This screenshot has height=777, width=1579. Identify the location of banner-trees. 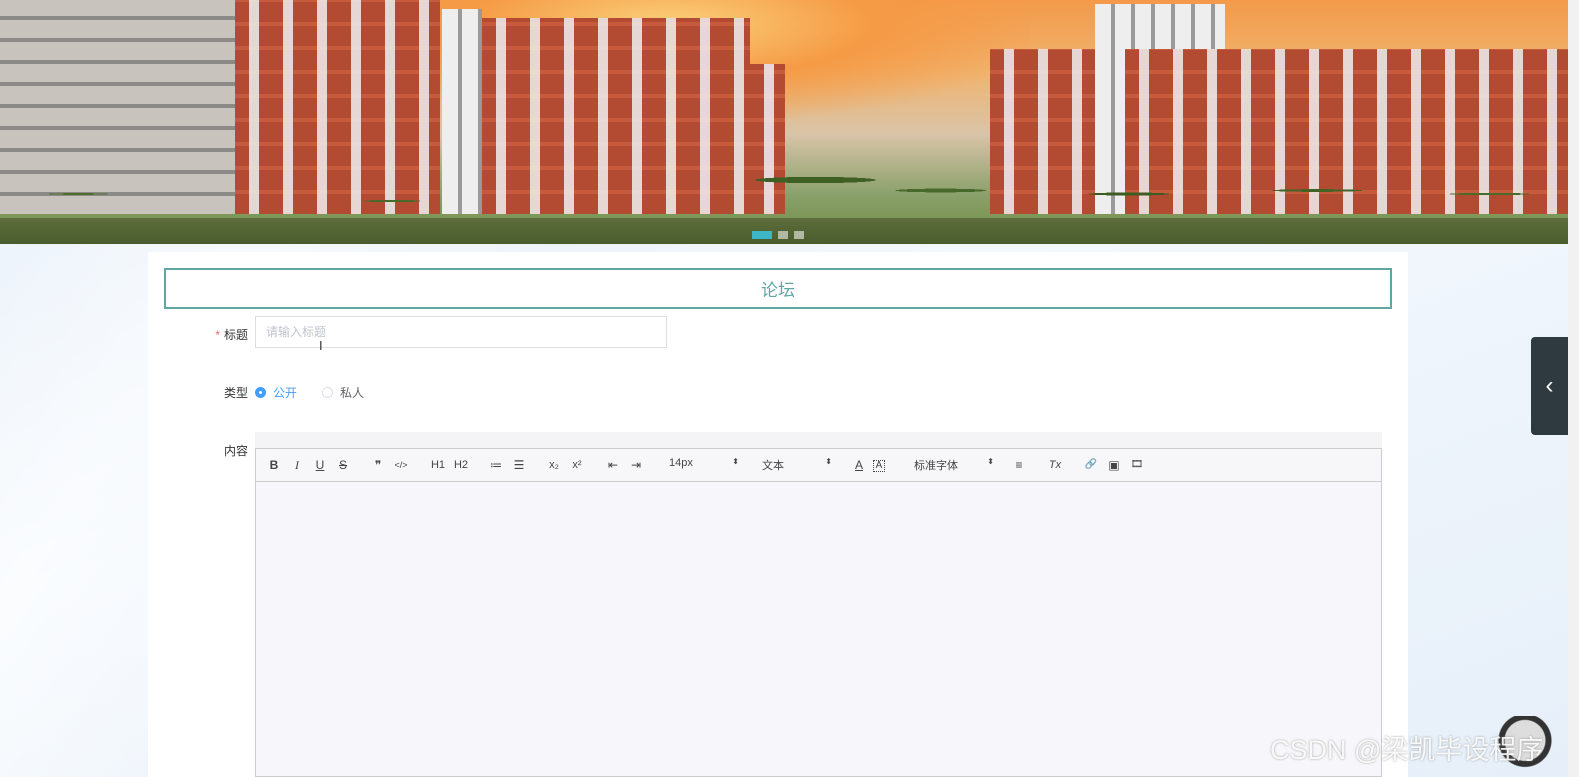
(784, 187).